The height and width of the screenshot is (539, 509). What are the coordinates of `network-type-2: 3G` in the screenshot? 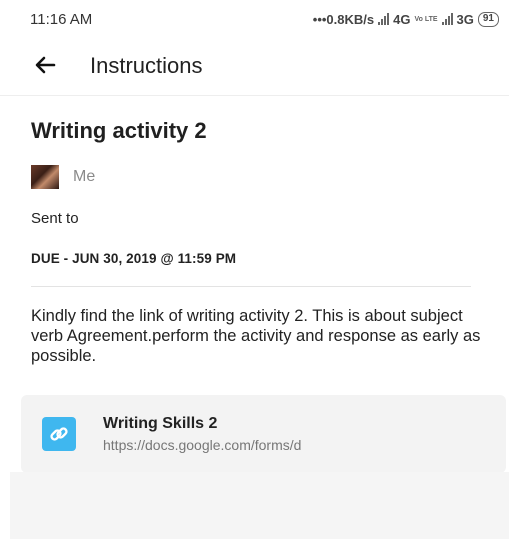 It's located at (465, 19).